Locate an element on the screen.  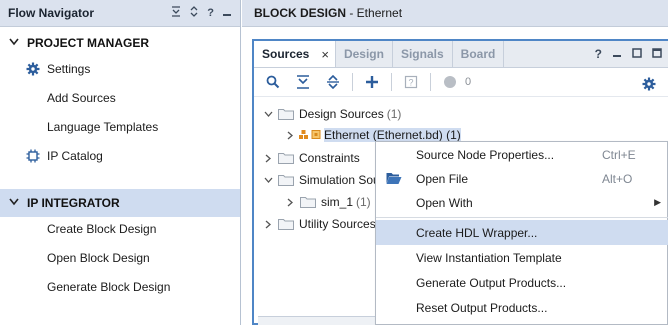
search-icon is located at coordinates (273, 82).